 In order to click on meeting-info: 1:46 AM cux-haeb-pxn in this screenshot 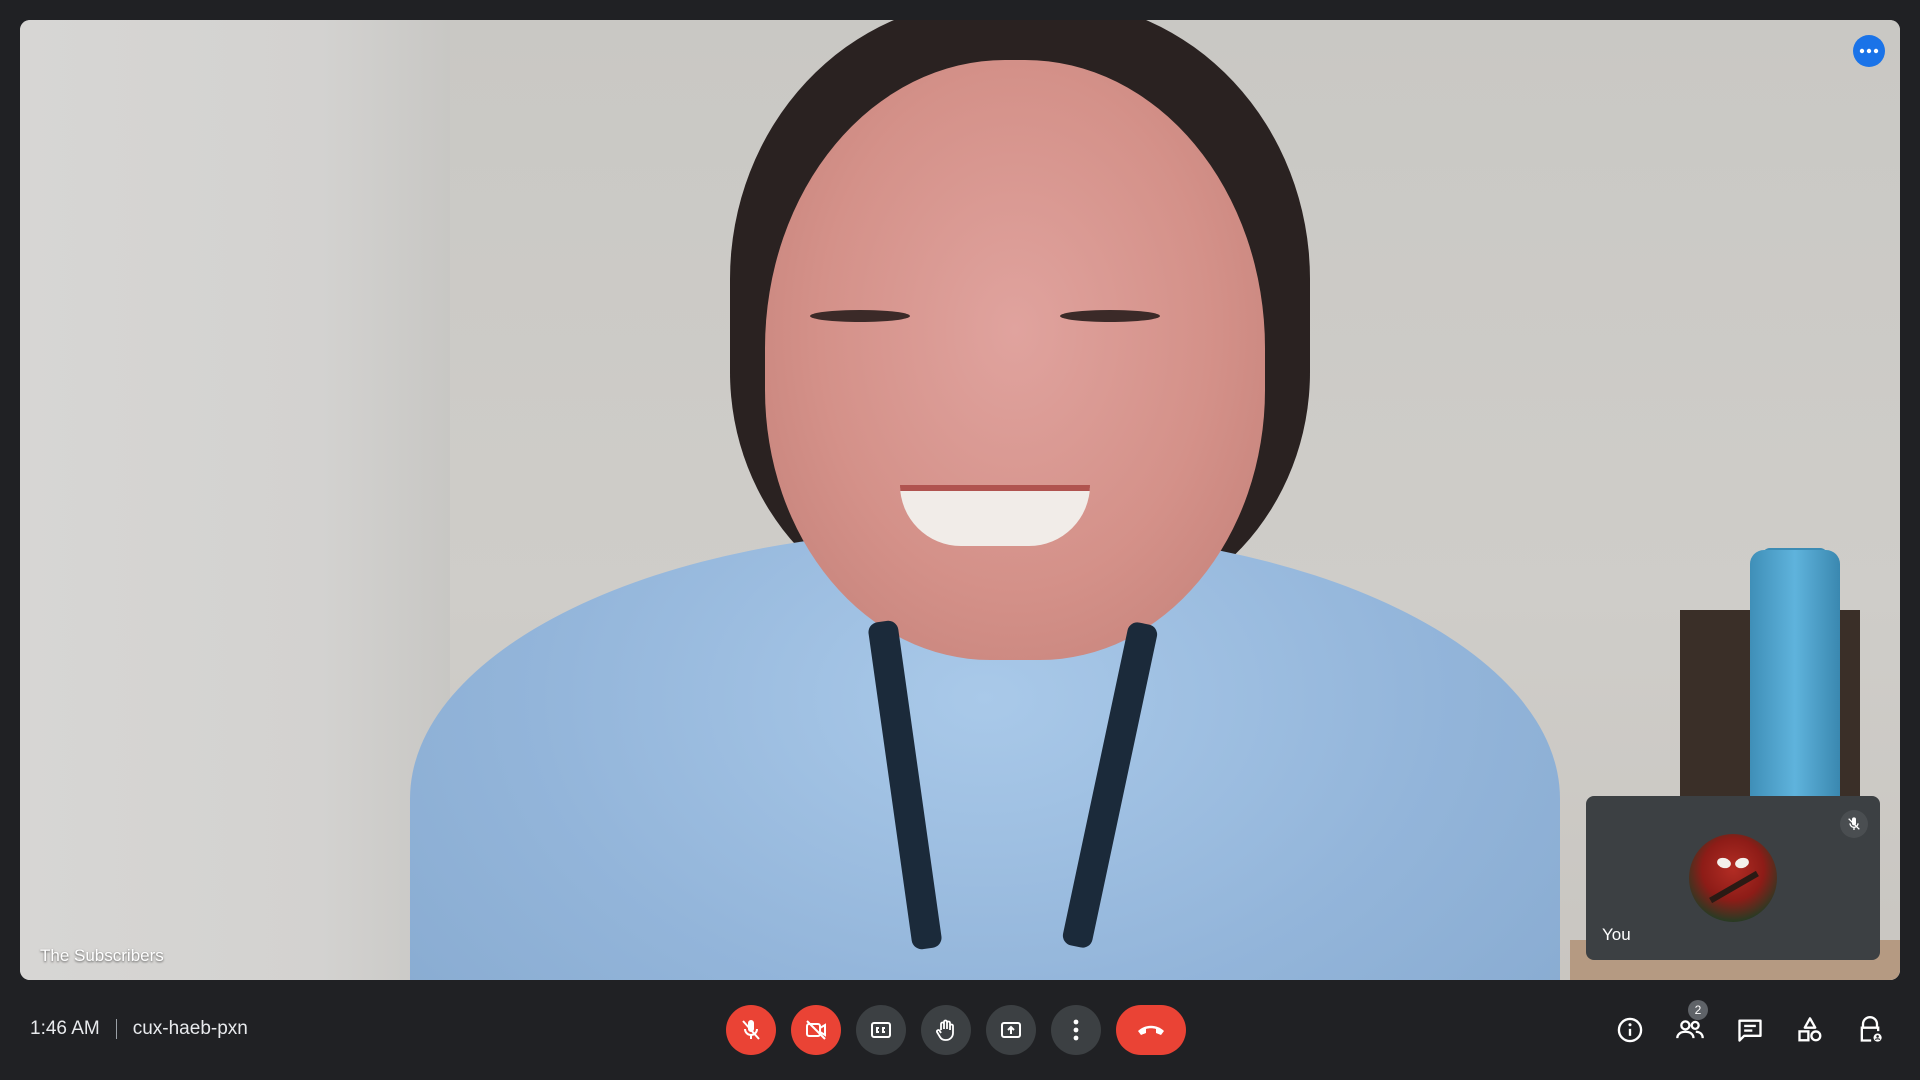, I will do `click(139, 1029)`.